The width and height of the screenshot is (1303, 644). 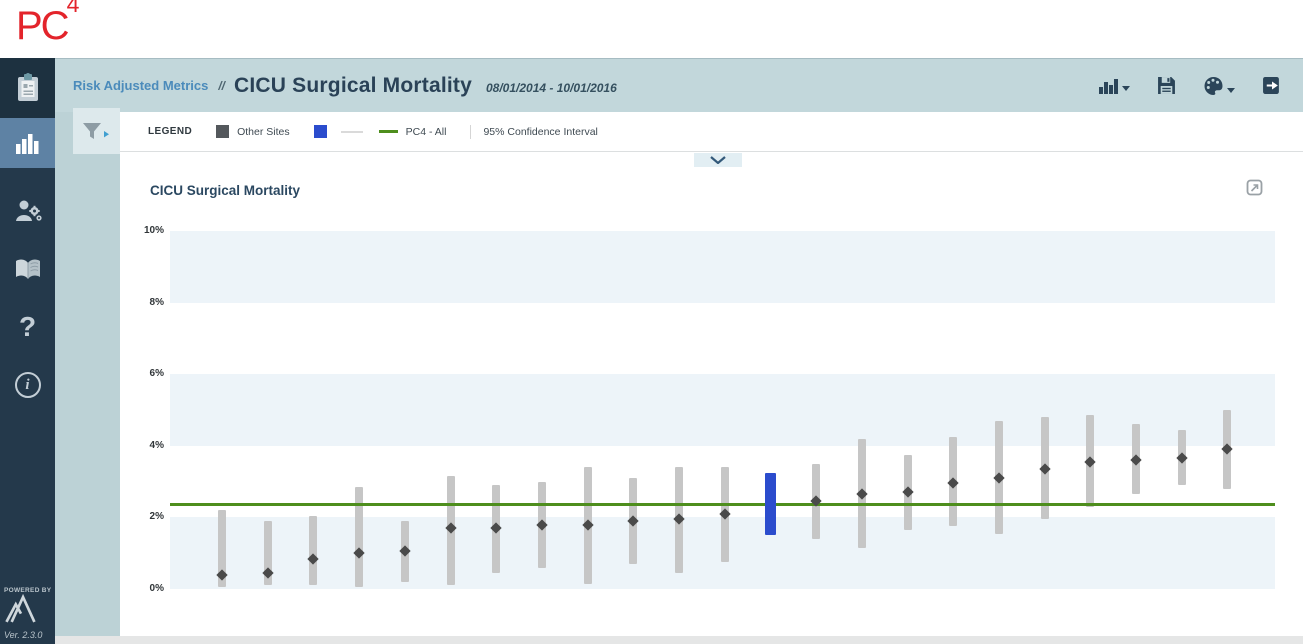 What do you see at coordinates (651, 29) in the screenshot?
I see `top-brand-strip: PC4` at bounding box center [651, 29].